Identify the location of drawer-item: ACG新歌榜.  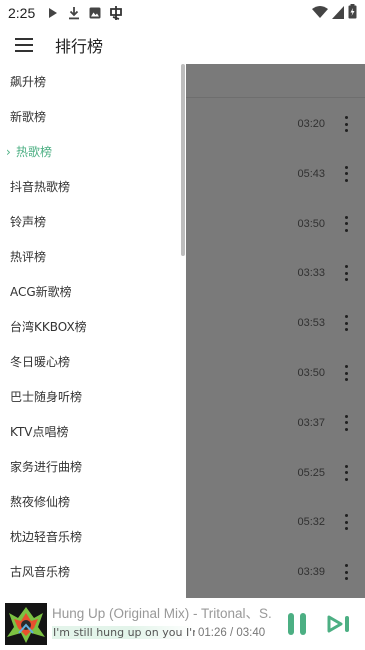
(91, 291).